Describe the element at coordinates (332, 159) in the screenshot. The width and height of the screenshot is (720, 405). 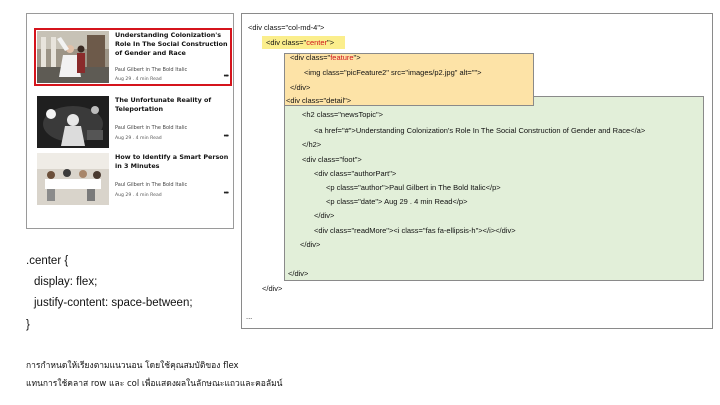
I see `code-line: <div class="foot">` at that location.